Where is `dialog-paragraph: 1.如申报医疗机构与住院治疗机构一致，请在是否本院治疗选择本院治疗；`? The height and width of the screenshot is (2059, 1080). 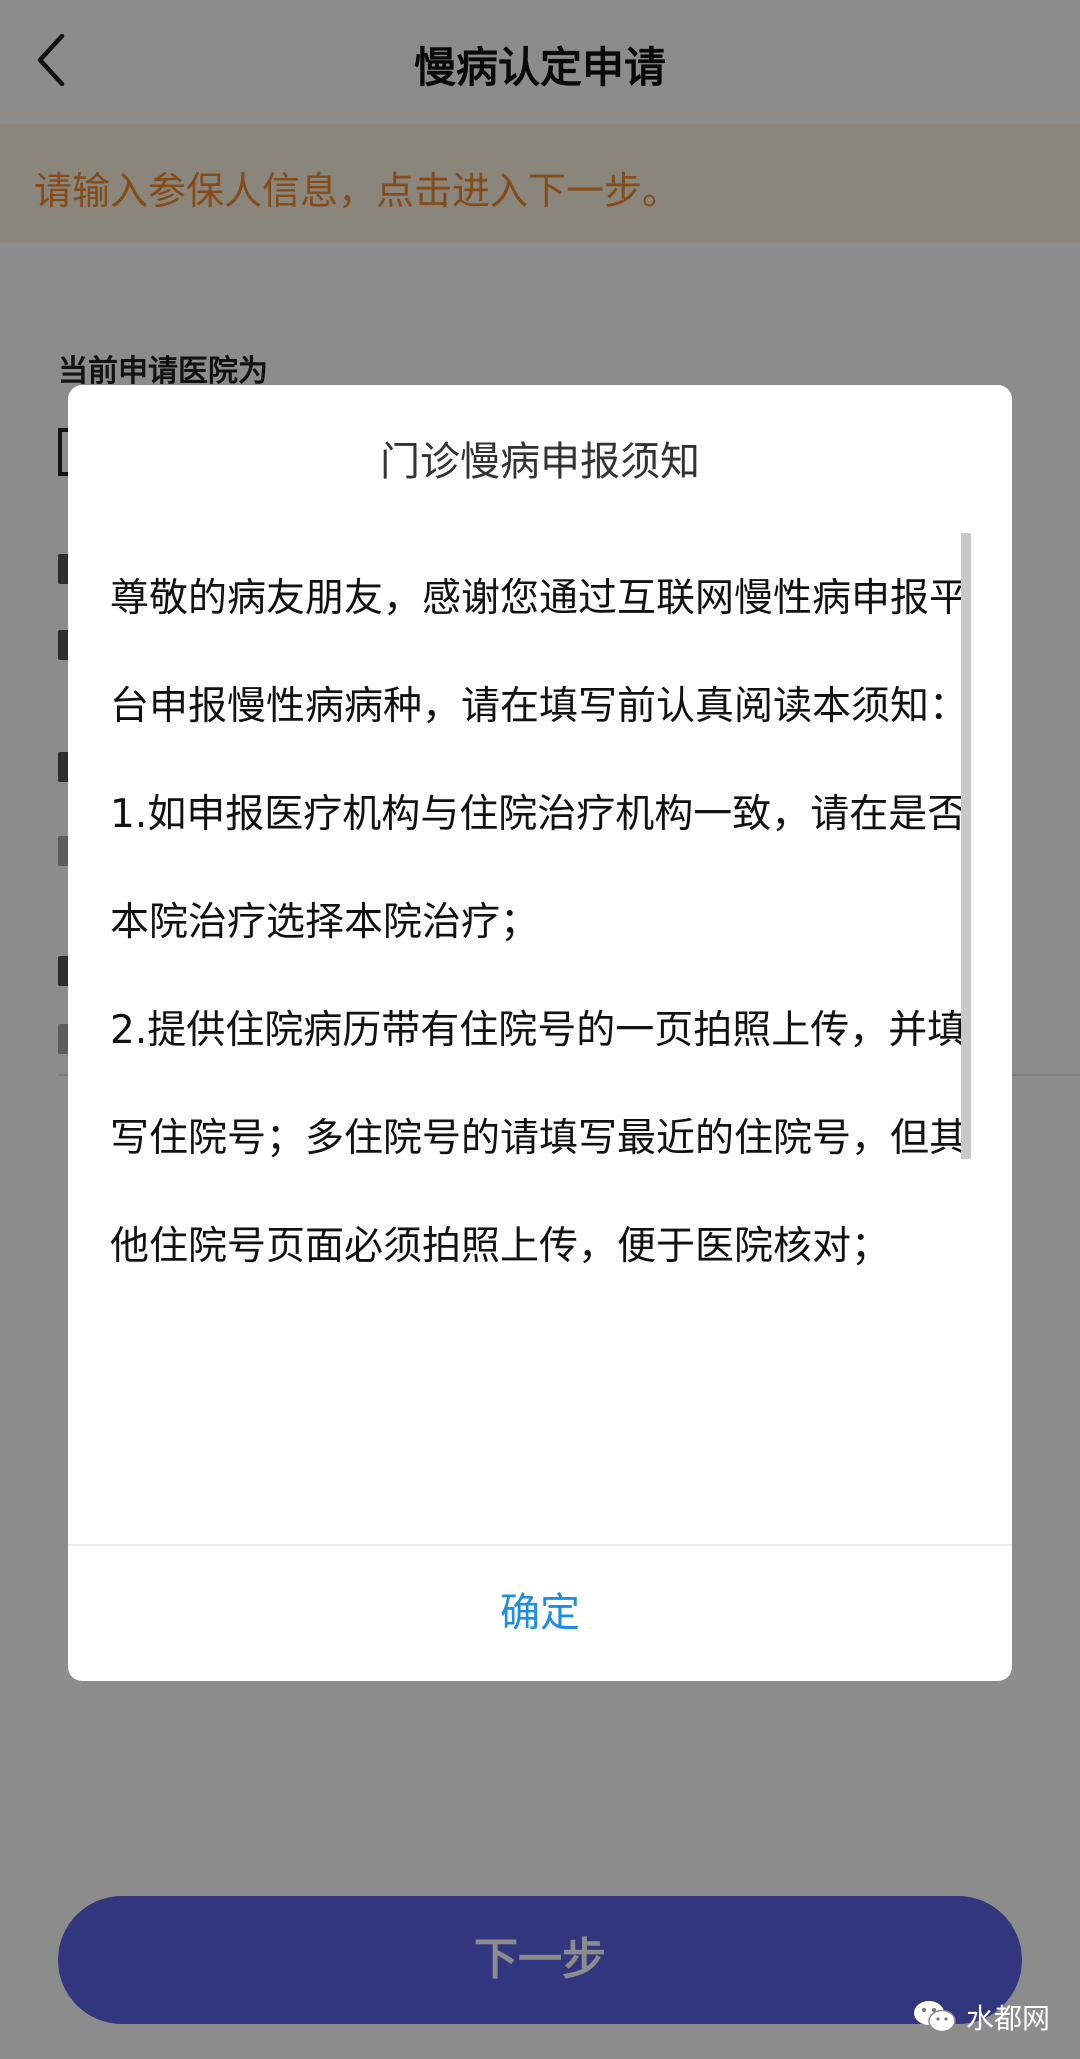 dialog-paragraph: 1.如申报医疗机构与住院治疗机构一致，请在是否本院治疗选择本院治疗； is located at coordinates (538, 868).